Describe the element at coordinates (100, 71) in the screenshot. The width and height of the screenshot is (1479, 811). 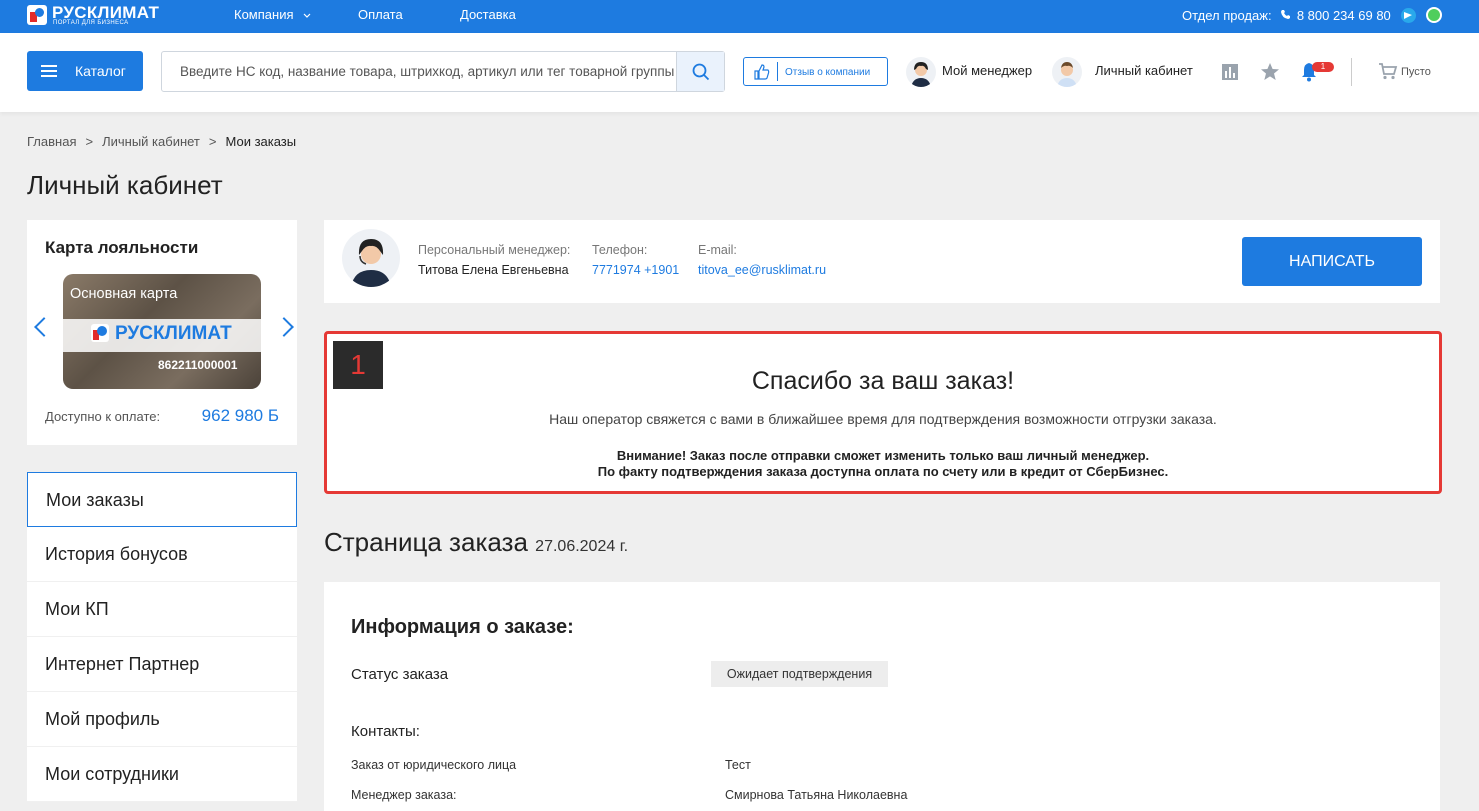
I see `catalog-label: Каталог` at that location.